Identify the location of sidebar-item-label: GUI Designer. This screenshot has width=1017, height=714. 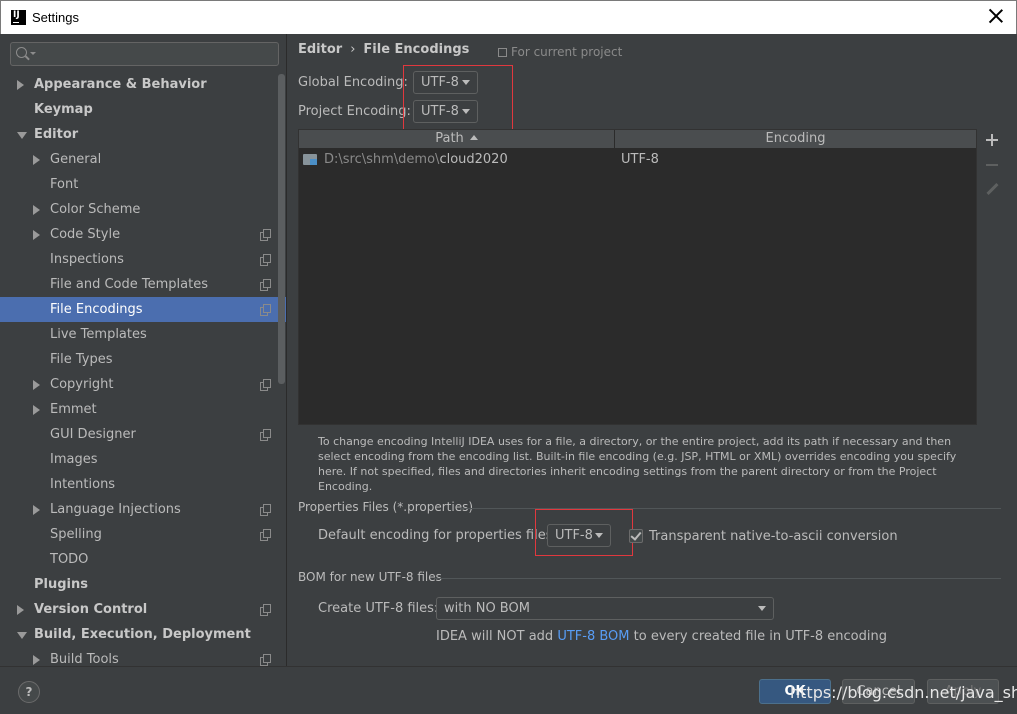
(93, 434).